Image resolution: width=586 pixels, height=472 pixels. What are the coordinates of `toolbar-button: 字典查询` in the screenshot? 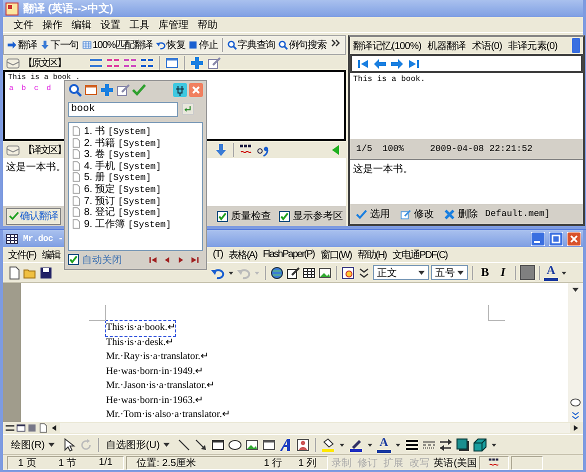 It's located at (251, 45).